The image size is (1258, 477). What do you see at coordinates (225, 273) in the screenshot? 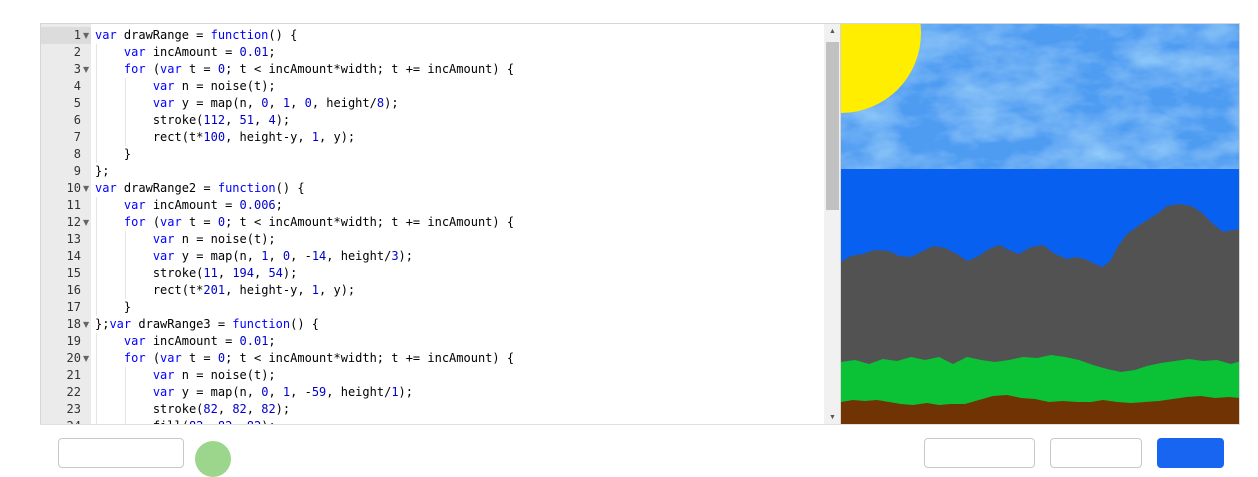
I see `code-line: stroke(11, 194, 54);` at bounding box center [225, 273].